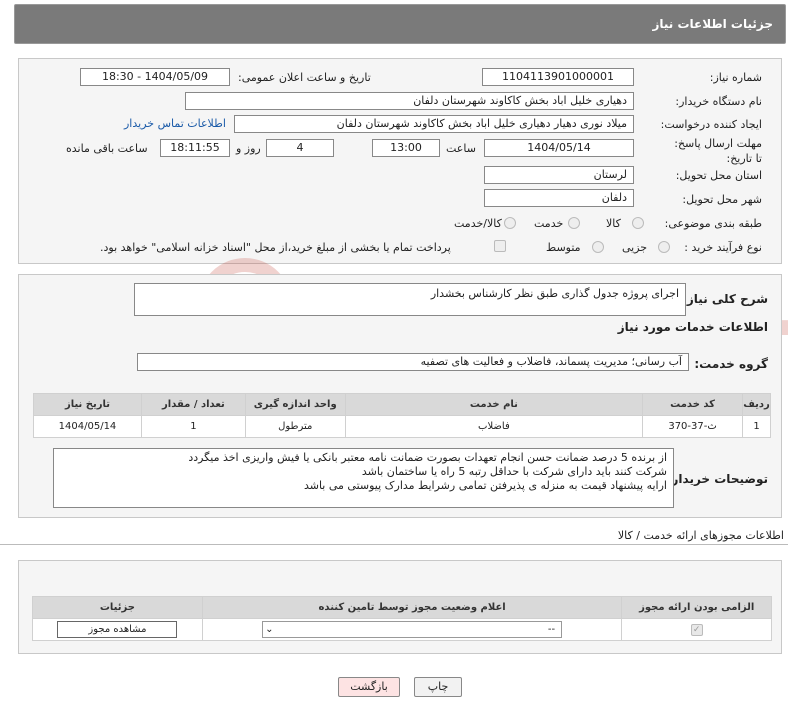 This screenshot has height=713, width=788. I want to click on page-header: جزئیات اطلاعات نیاز, so click(400, 24).